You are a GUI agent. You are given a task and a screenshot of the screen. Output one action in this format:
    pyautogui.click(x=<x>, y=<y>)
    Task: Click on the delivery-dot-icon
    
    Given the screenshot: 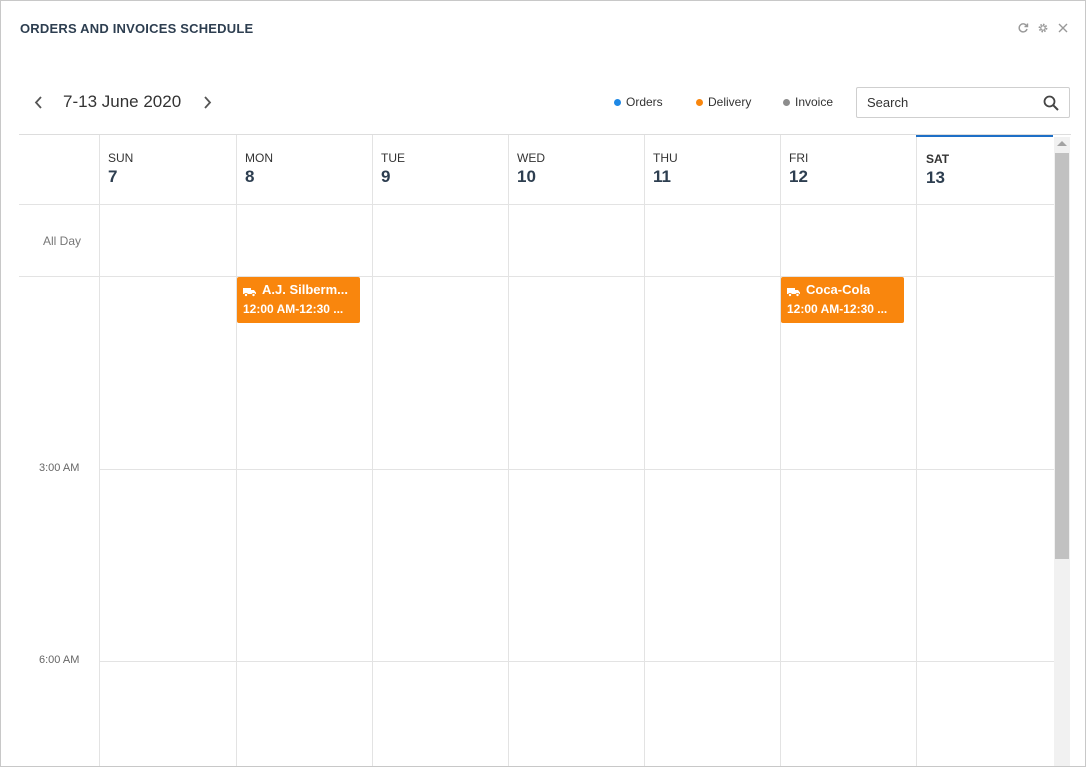 What is the action you would take?
    pyautogui.click(x=699, y=102)
    